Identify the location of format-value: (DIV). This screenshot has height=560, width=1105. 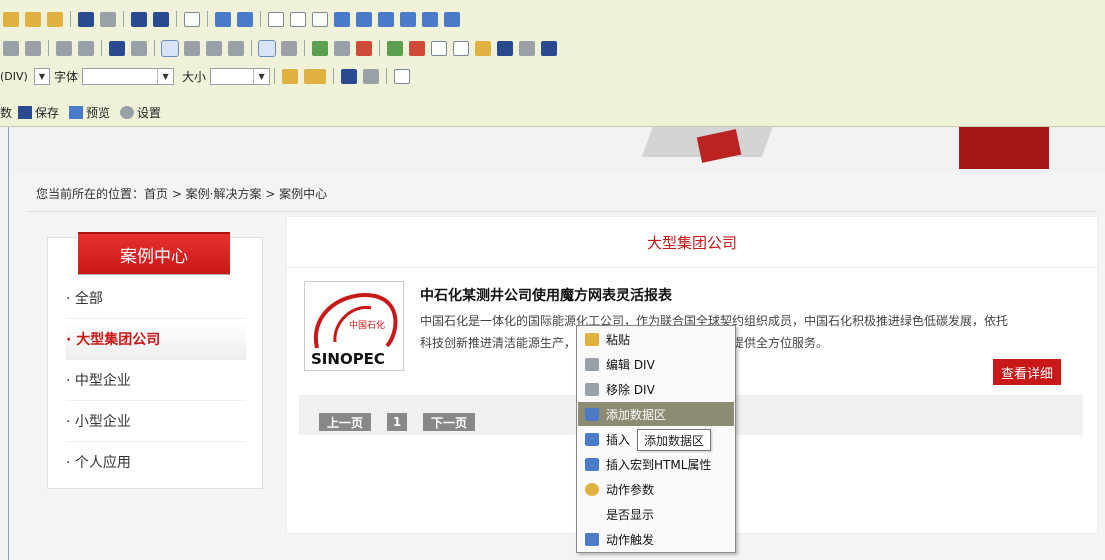
(14, 76).